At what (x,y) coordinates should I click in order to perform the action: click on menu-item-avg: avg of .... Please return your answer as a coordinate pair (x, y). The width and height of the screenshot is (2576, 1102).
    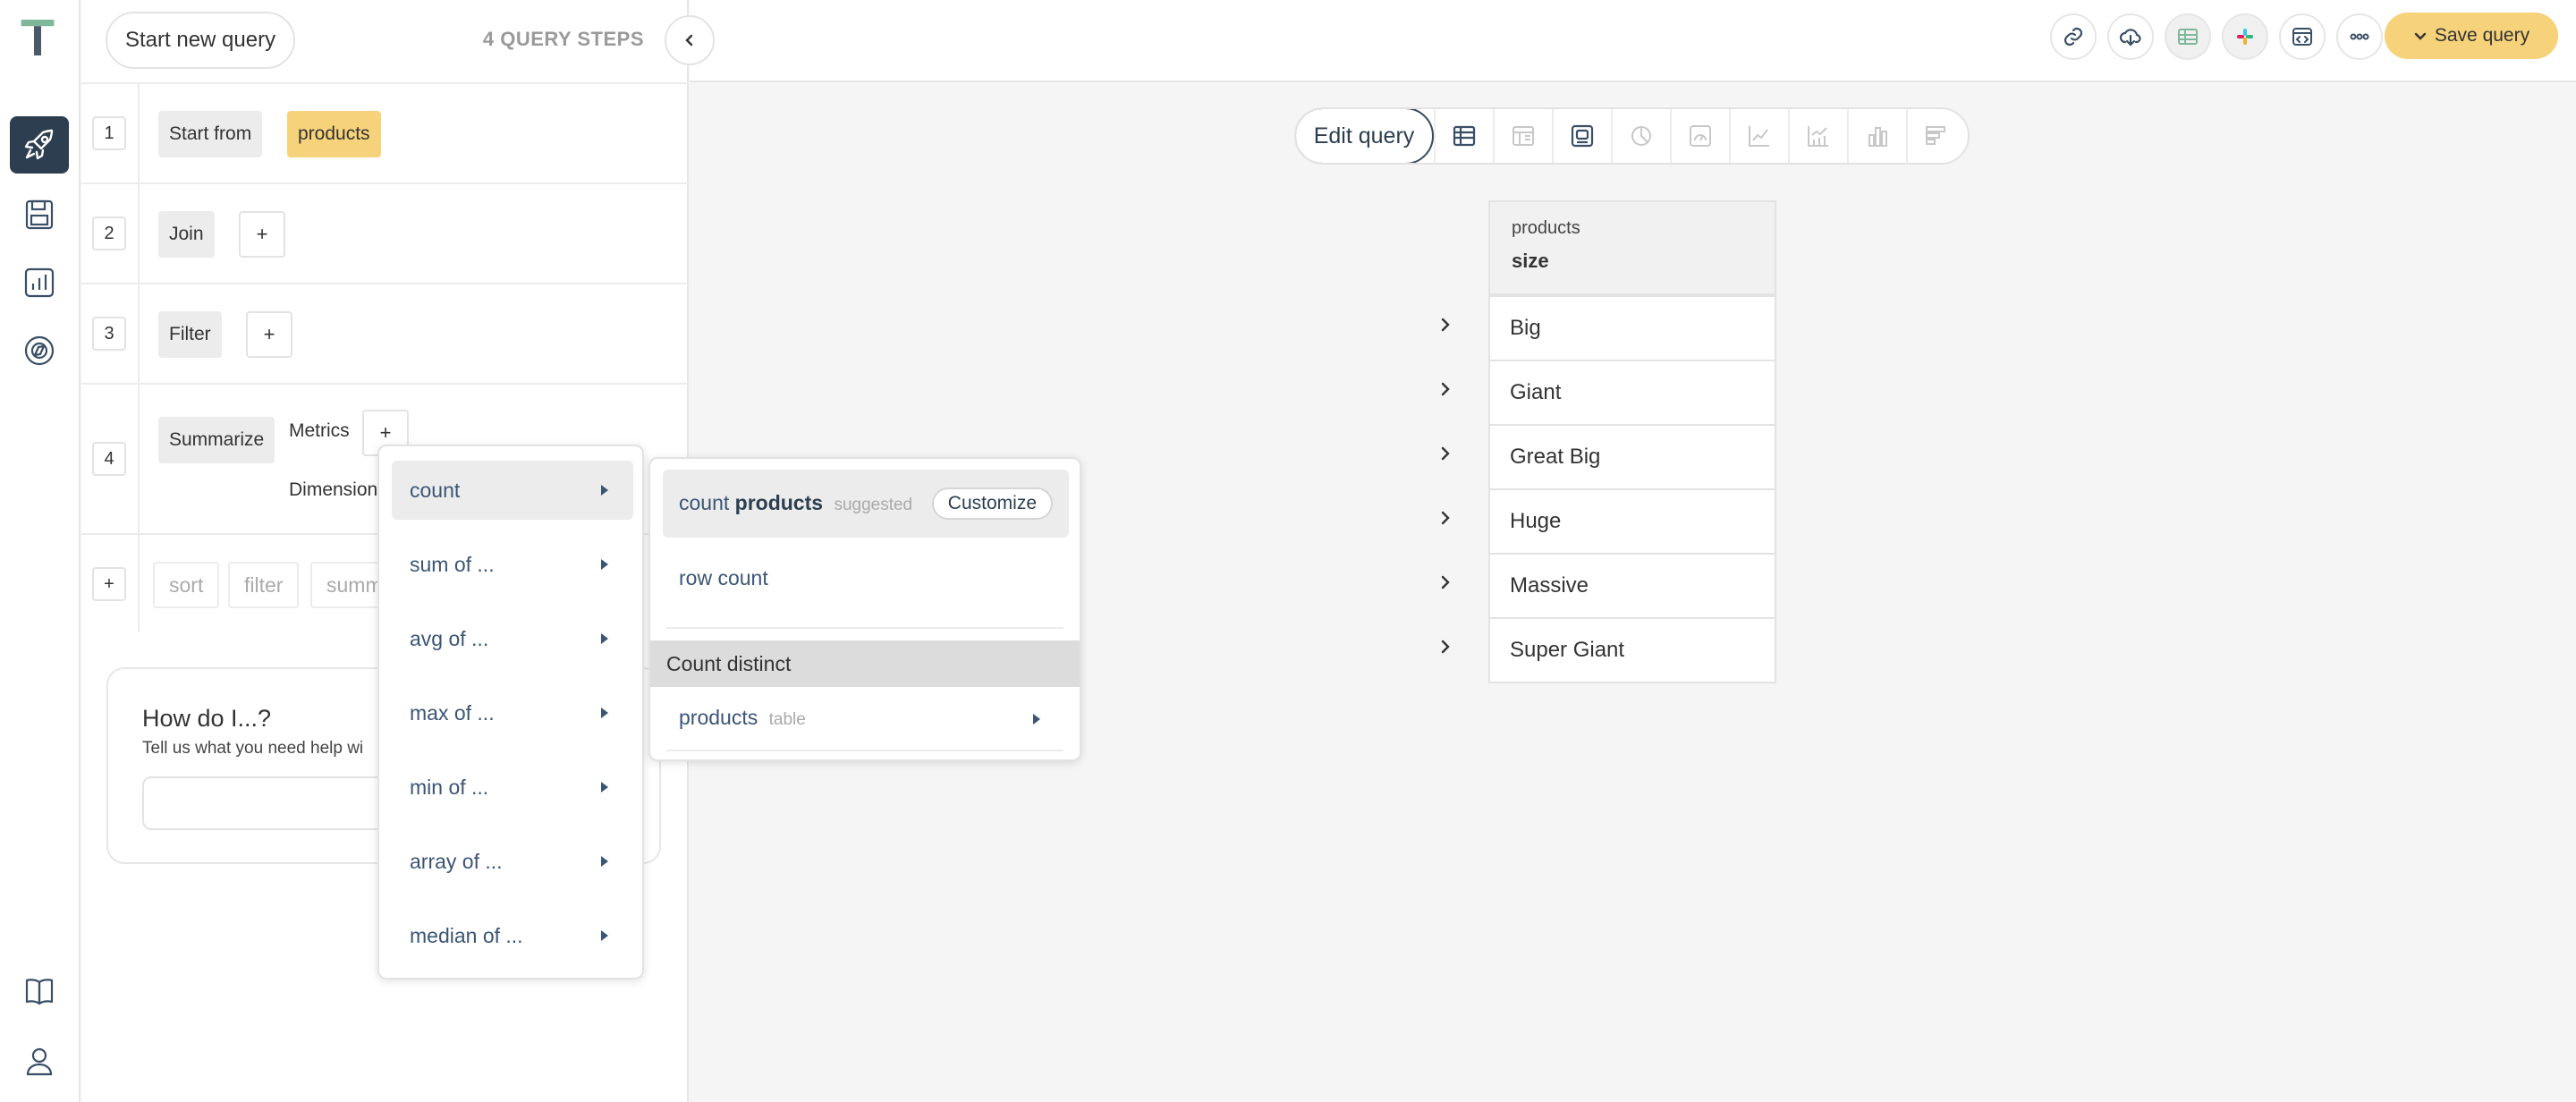
    Looking at the image, I should click on (512, 638).